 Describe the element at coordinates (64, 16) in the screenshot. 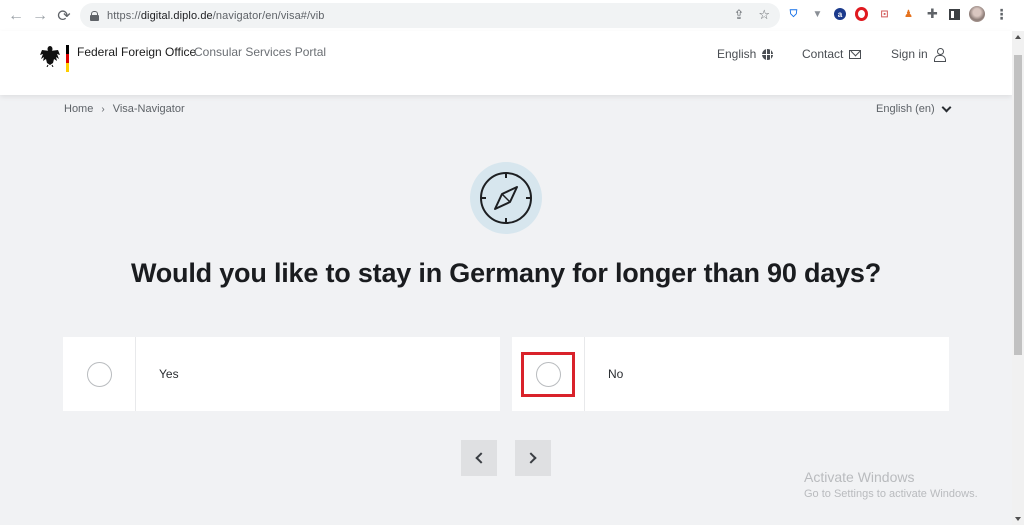

I see `reload-icon: ⟳` at that location.